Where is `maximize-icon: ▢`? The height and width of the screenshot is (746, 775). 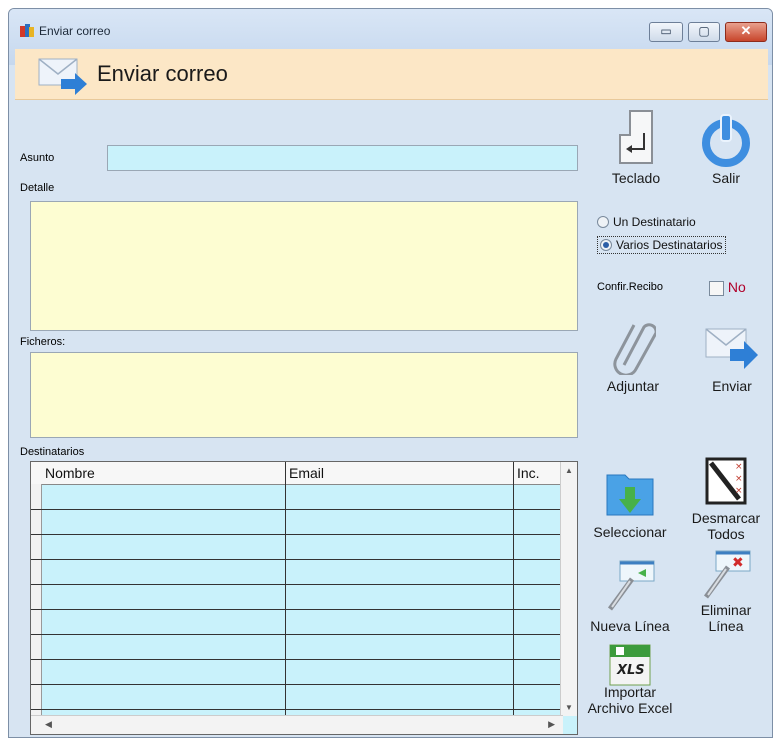
maximize-icon: ▢ is located at coordinates (704, 31).